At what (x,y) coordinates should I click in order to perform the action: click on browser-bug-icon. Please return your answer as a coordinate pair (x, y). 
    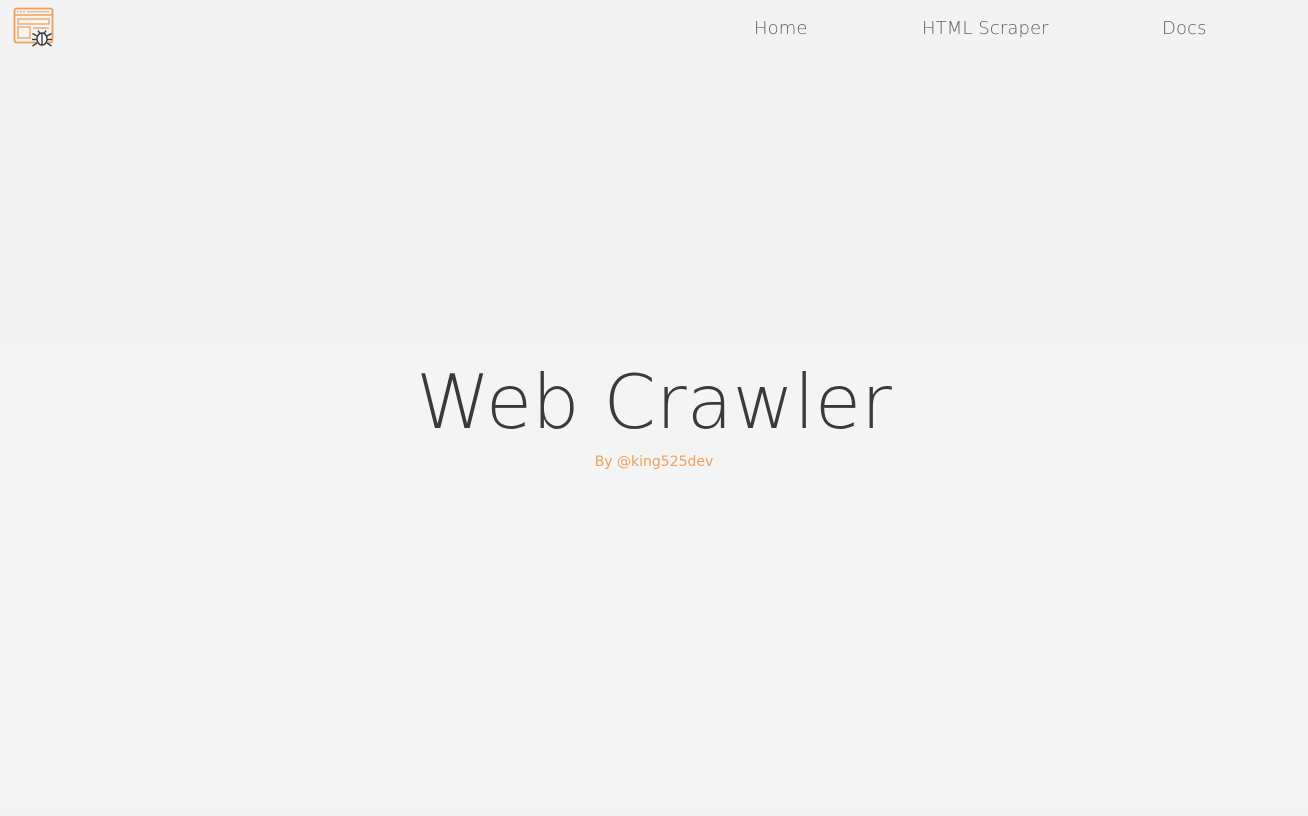
    Looking at the image, I should click on (35, 29).